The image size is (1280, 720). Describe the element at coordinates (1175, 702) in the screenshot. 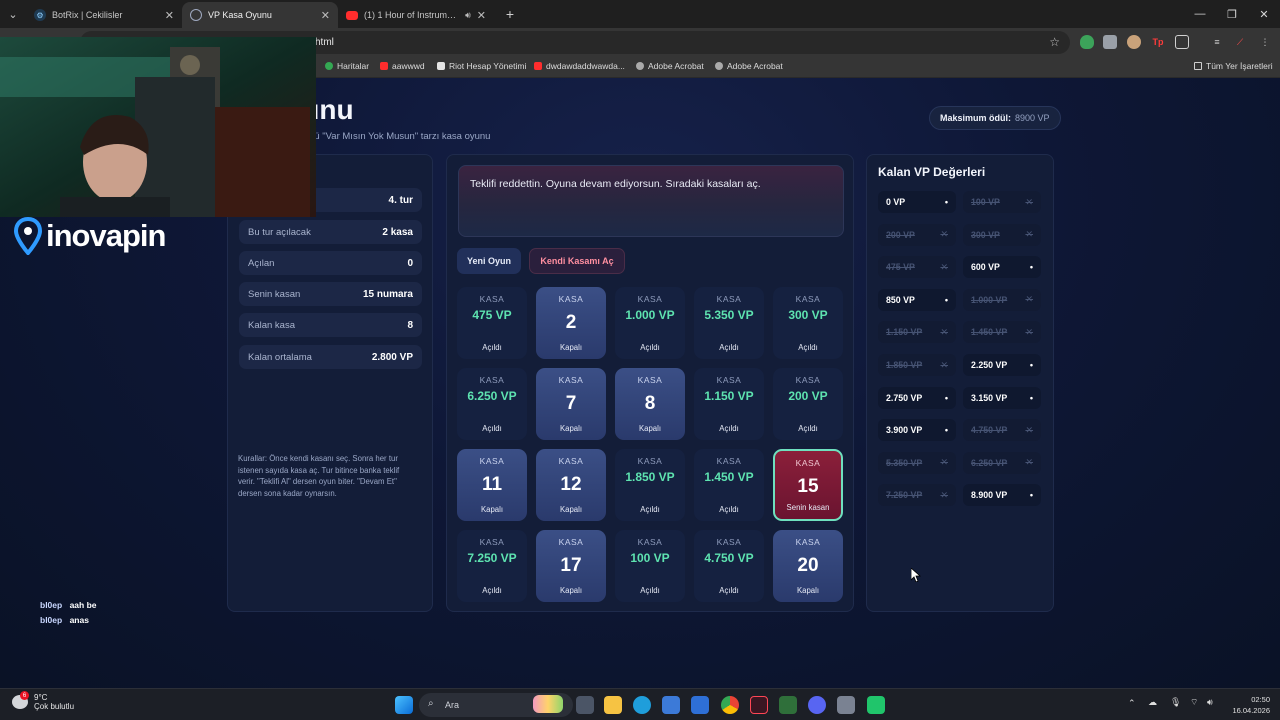

I see `microphone-icon: 🎙︎` at that location.